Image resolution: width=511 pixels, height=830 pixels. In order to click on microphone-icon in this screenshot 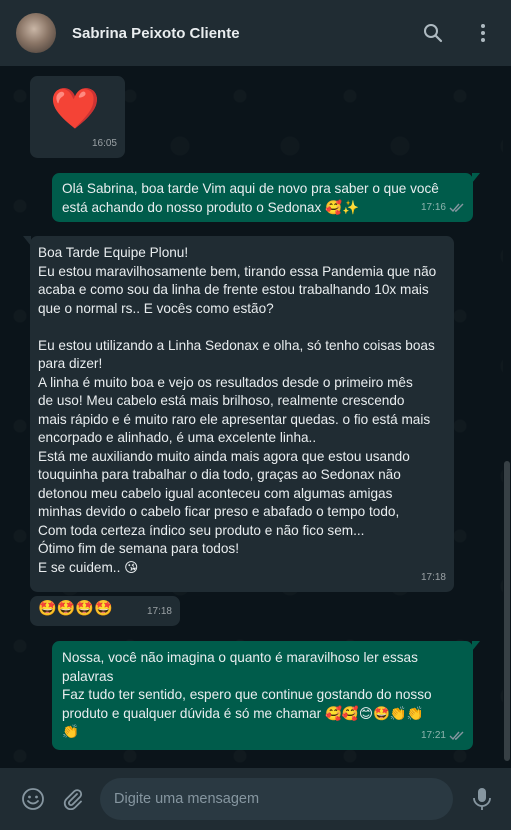, I will do `click(482, 799)`.